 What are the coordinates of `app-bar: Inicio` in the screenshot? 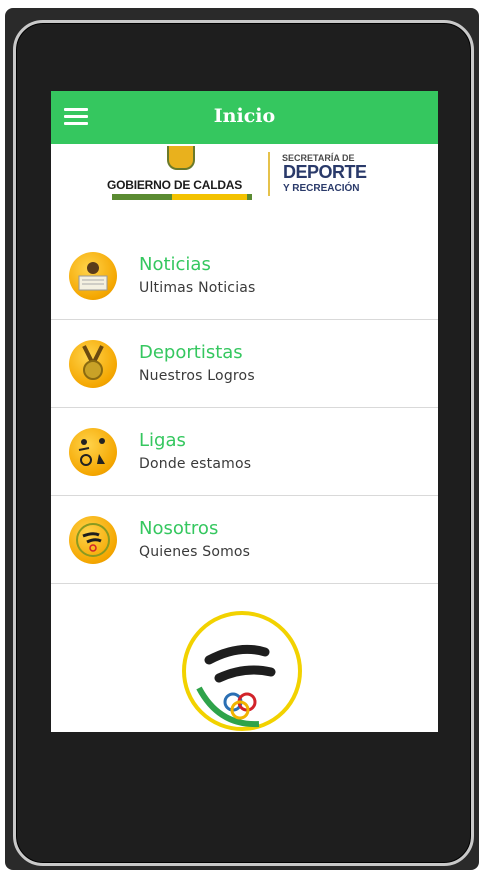 It's located at (244, 117).